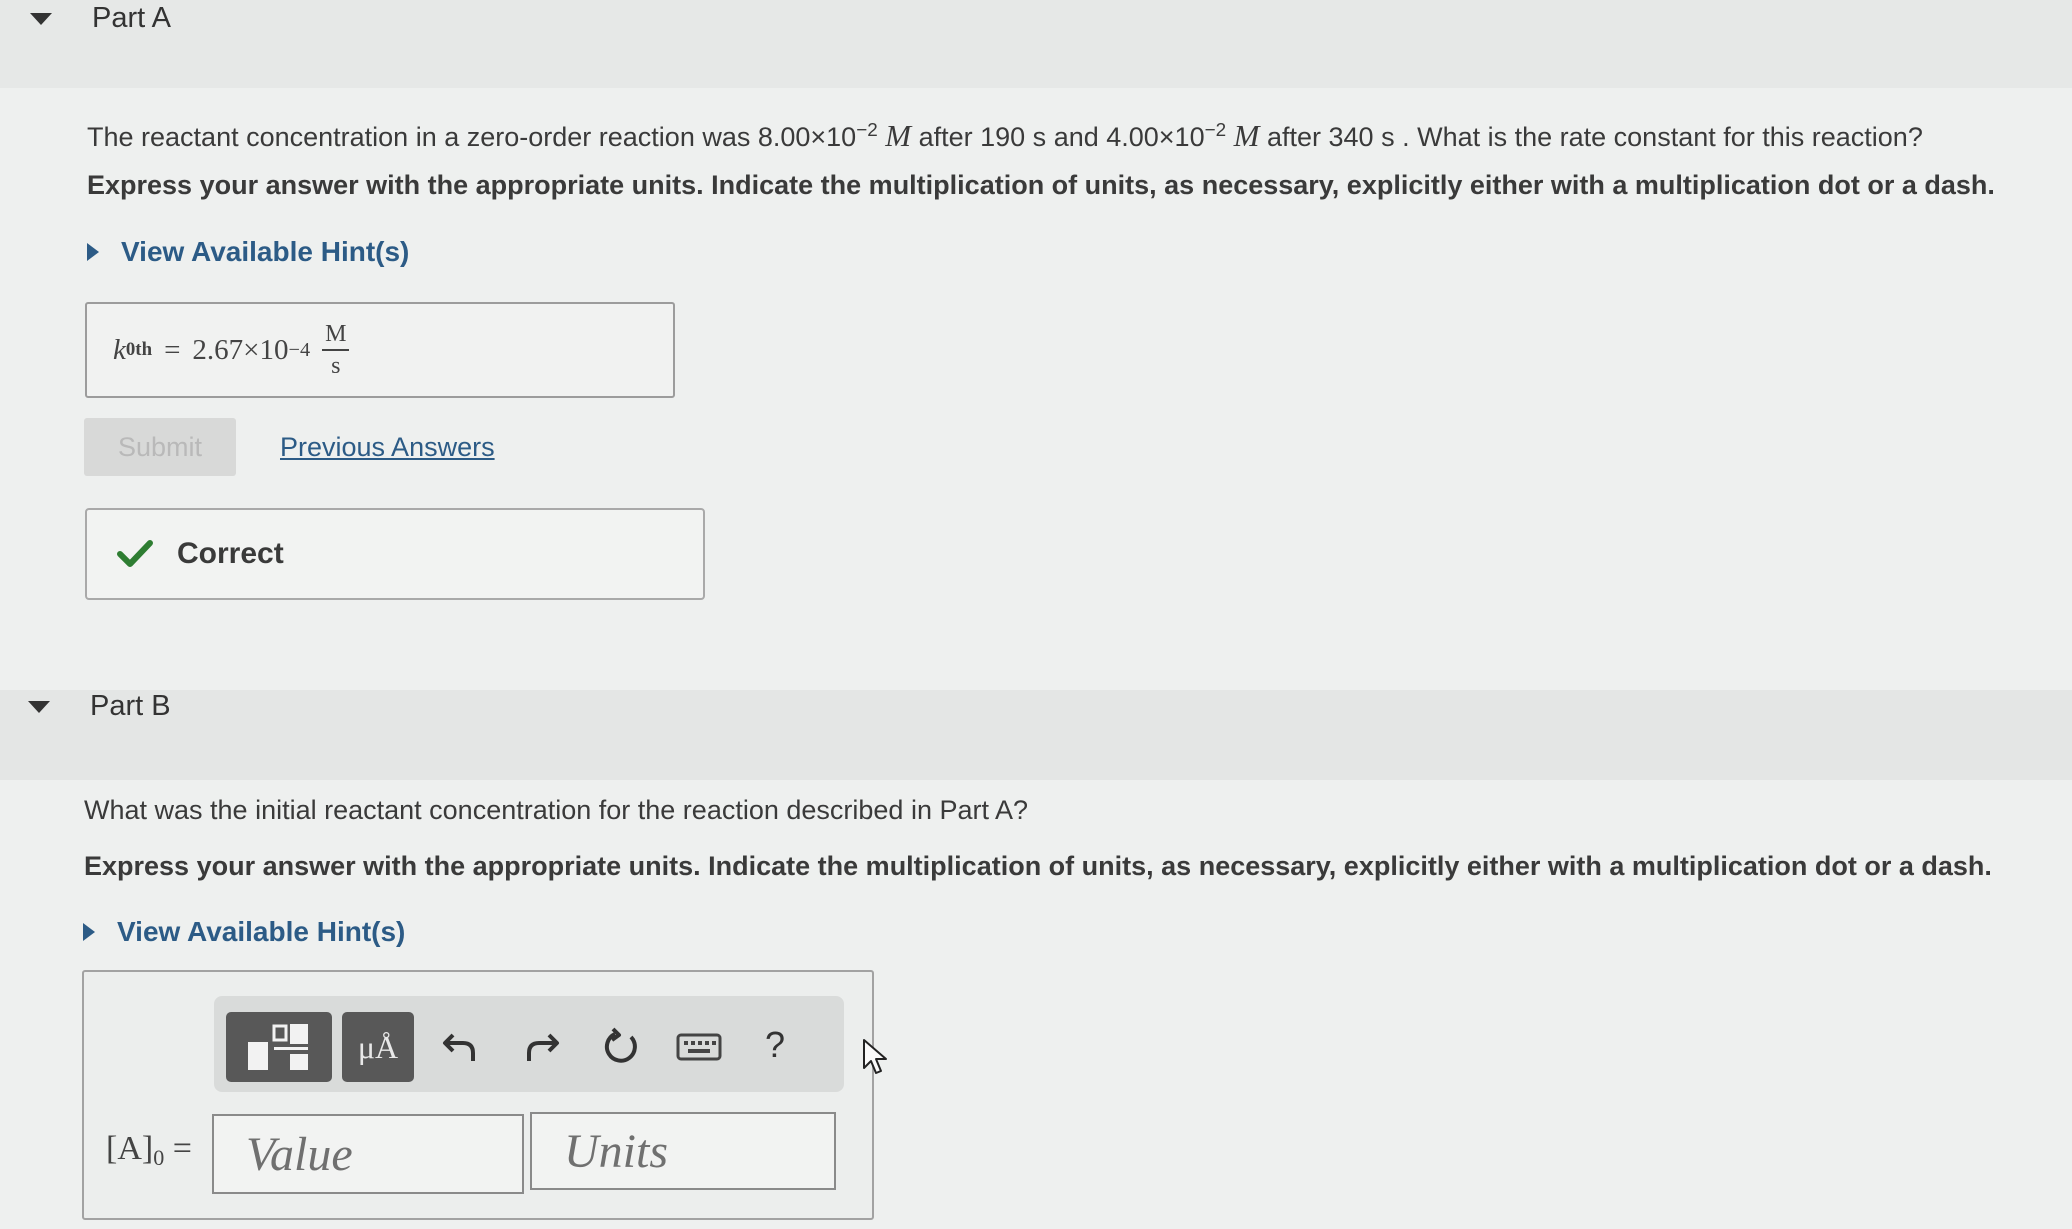 This screenshot has width=2072, height=1229. I want to click on a0-label: [A]0 =, so click(149, 1150).